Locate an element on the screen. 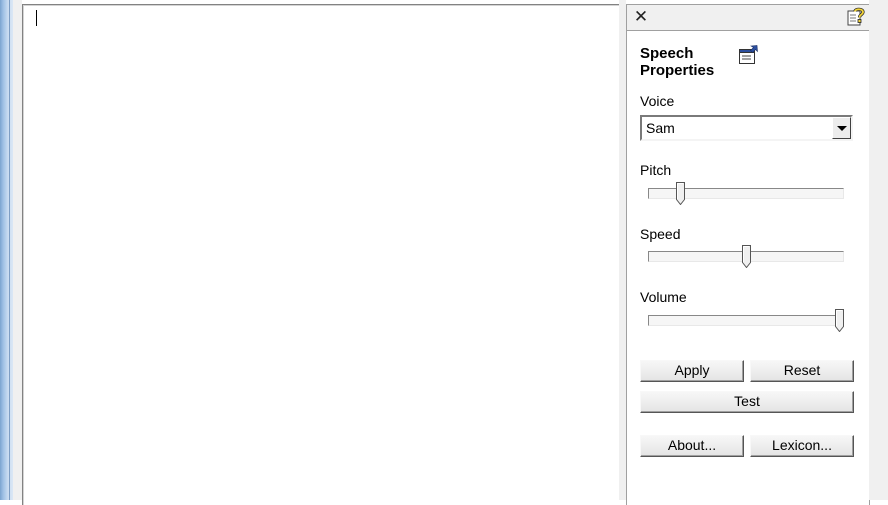 Image resolution: width=888 pixels, height=505 pixels. voice-selected-value: Sam is located at coordinates (660, 128).